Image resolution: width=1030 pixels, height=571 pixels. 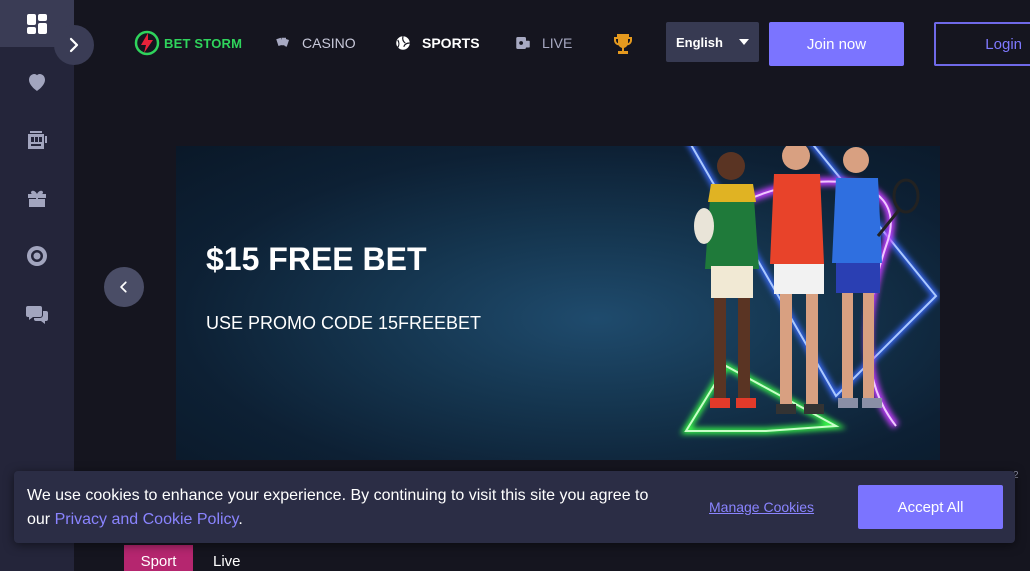 I want to click on promo-subtitle: USE PROMO CODE 15FREEBET, so click(x=344, y=323).